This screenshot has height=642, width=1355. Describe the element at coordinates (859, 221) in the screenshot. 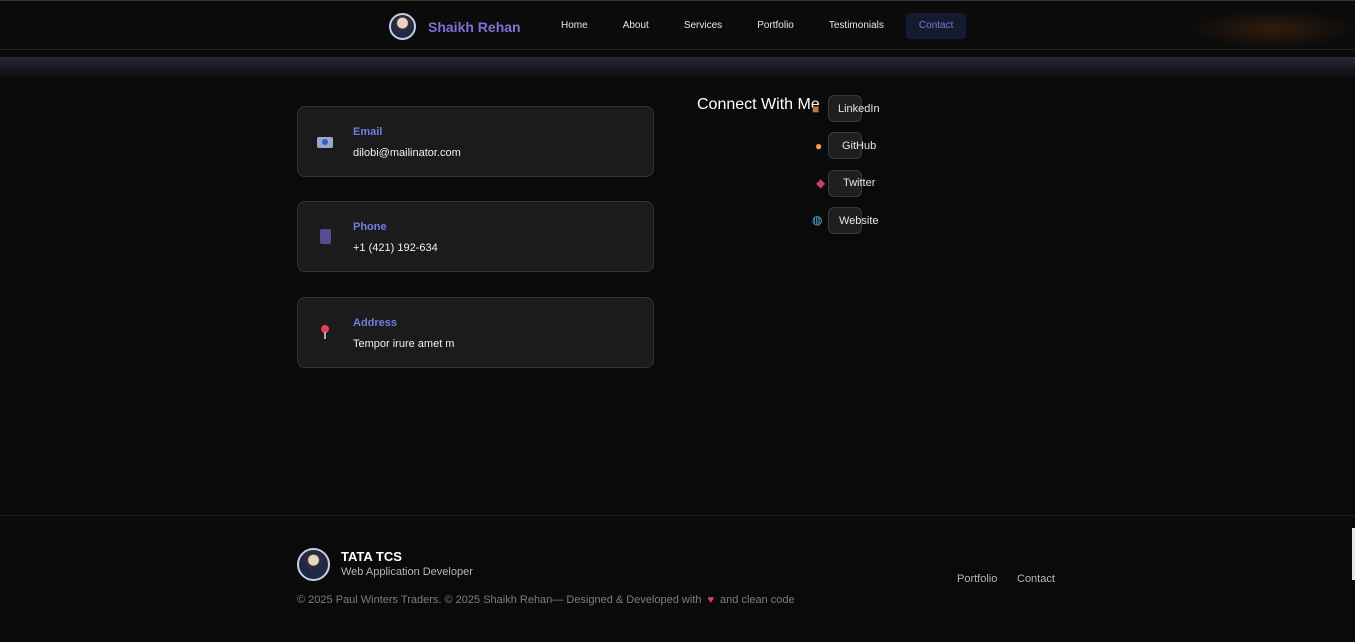

I see `social-label-website: Website` at that location.